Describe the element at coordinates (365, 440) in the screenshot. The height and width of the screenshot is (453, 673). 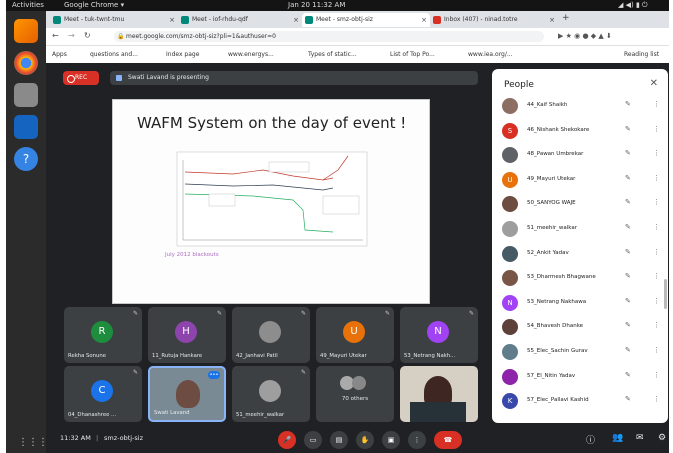
I see `raise-hand-button: ✋` at that location.